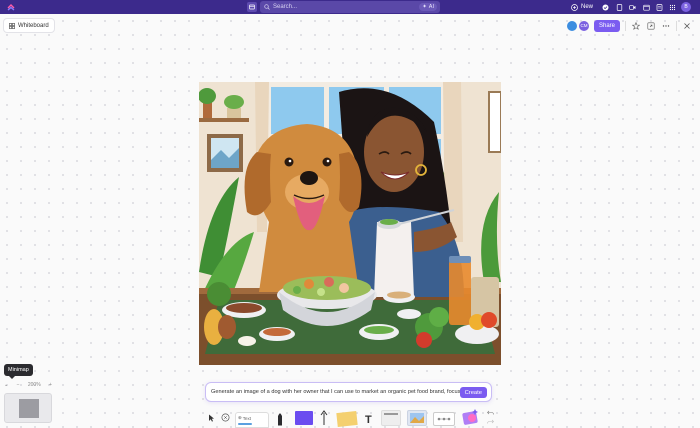 Image resolution: width=700 pixels, height=428 pixels. Describe the element at coordinates (6, 385) in the screenshot. I see `minimap-toggle-icon: ⌄` at that location.